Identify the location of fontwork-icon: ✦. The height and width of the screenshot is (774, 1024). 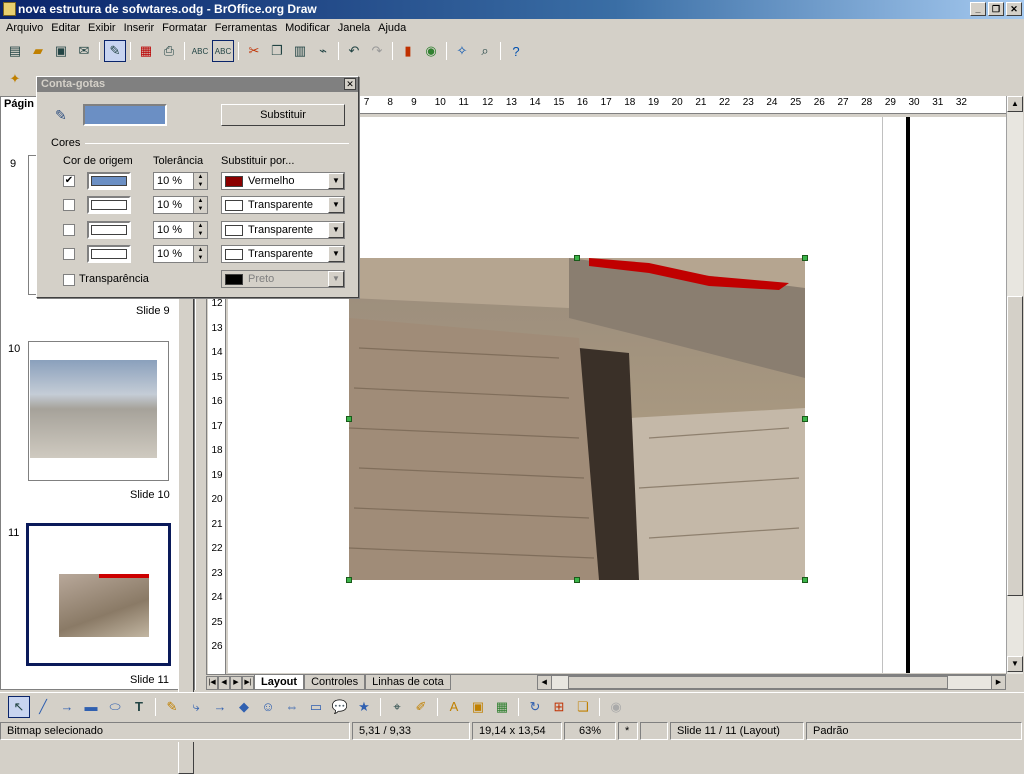
(15, 79).